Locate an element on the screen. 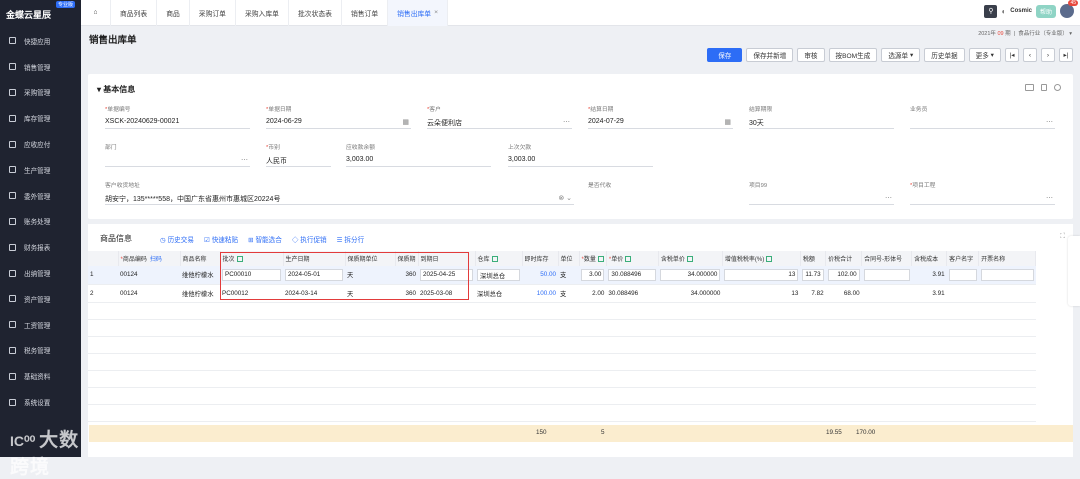 The height and width of the screenshot is (479, 1080). customer-field: *客户 云朵便利店 ⋯ is located at coordinates (499, 116).